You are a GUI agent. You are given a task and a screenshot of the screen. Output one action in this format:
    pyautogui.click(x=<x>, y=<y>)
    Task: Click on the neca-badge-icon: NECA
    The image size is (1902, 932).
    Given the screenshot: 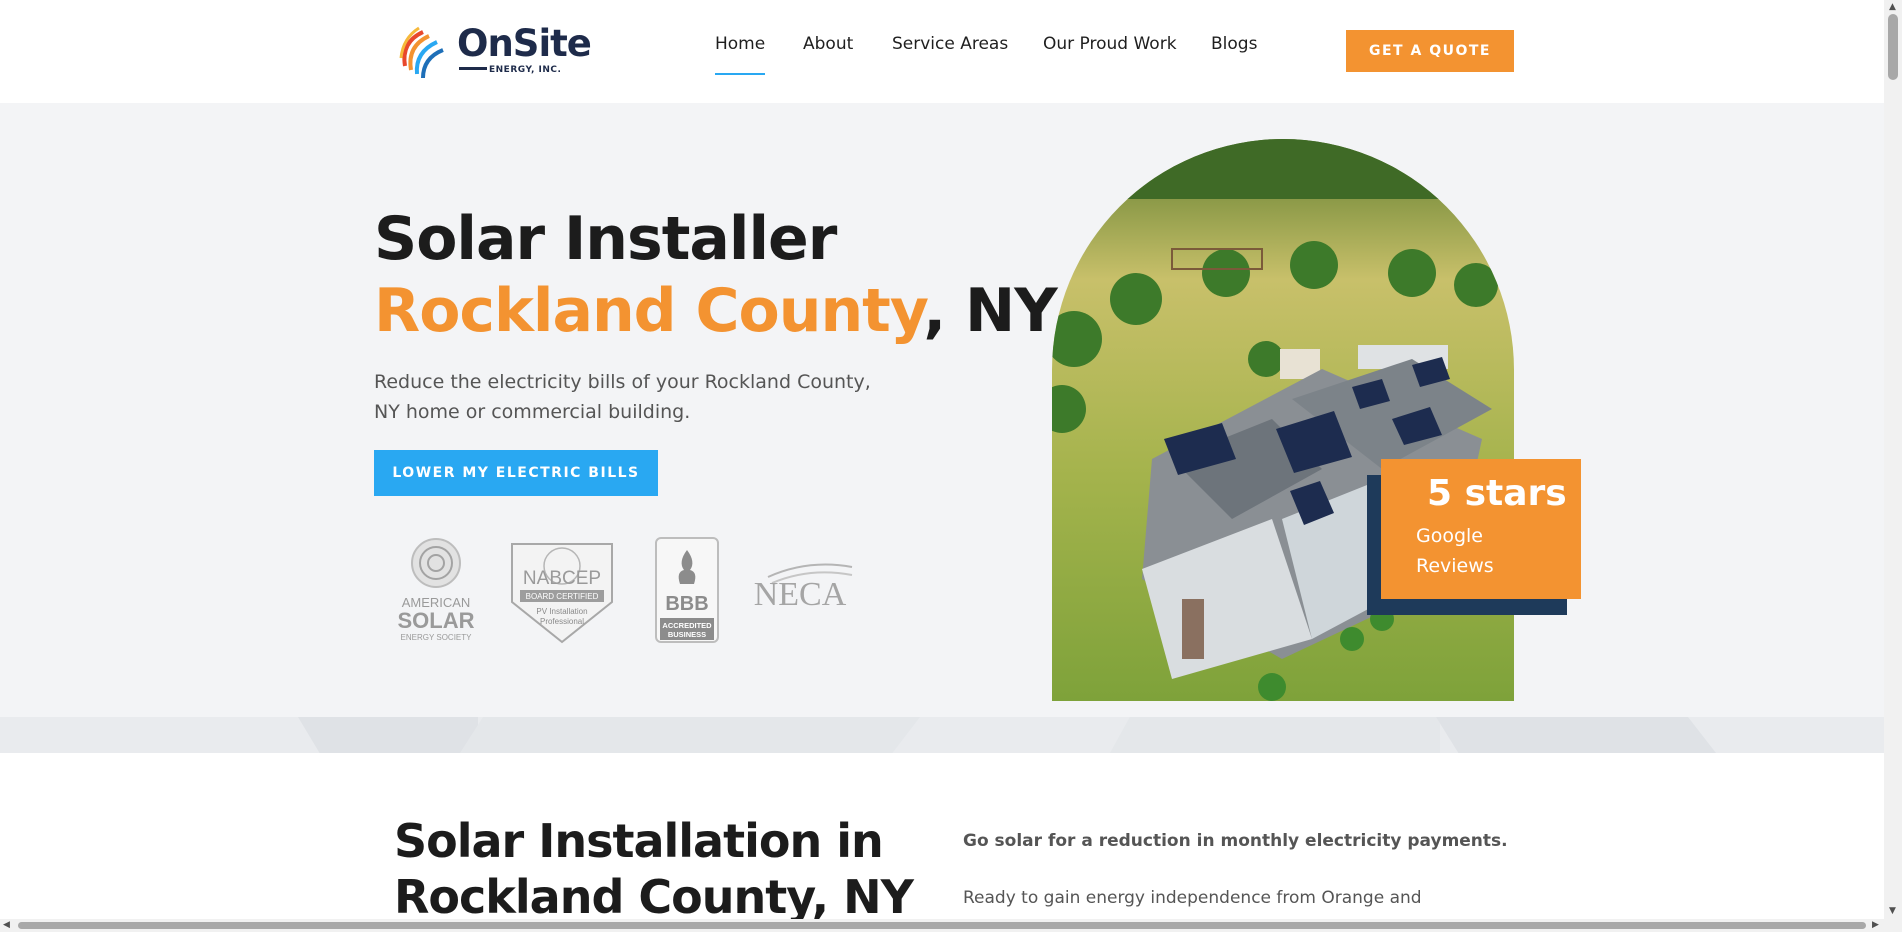 What is the action you would take?
    pyautogui.click(x=803, y=588)
    